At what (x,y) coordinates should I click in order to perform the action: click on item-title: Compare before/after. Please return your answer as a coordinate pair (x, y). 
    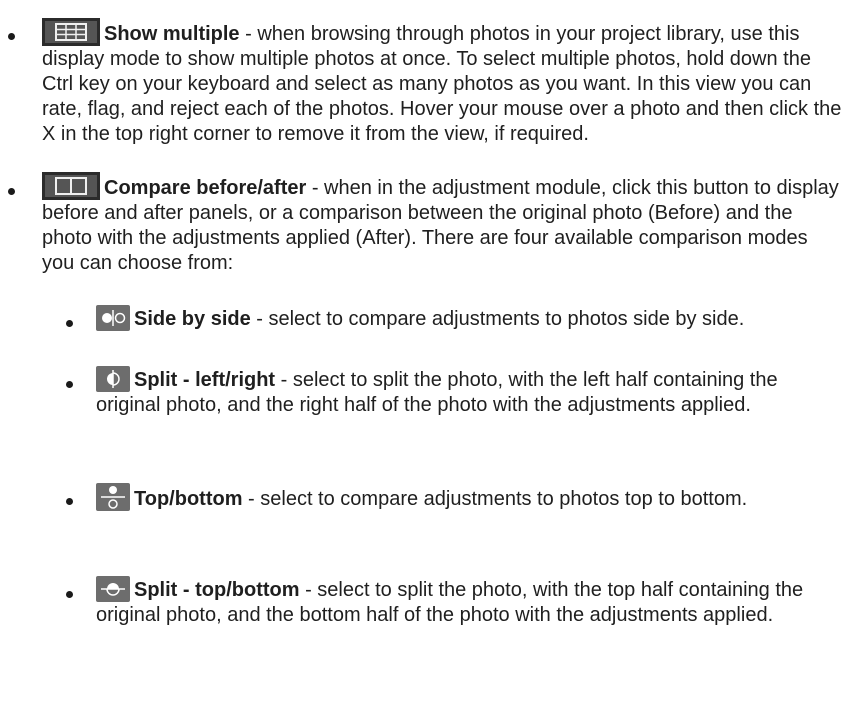
    Looking at the image, I should click on (205, 188).